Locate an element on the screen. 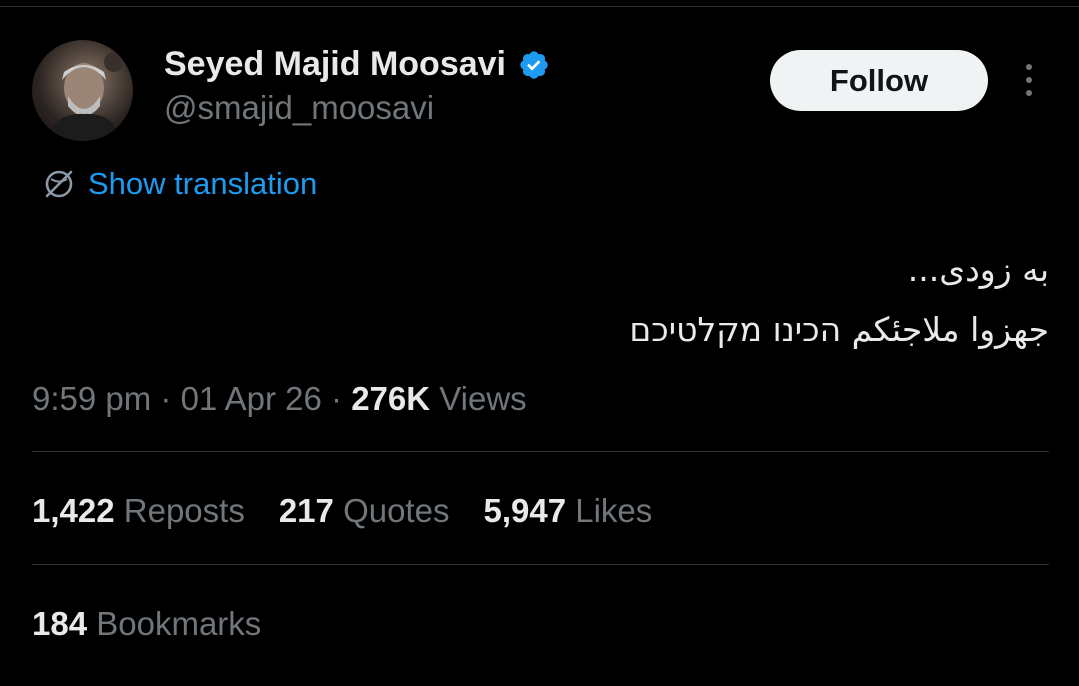 The height and width of the screenshot is (686, 1079). tweet-text: به زودی... جهزوا ملاجئكم הכינו מקלטיכם is located at coordinates (669, 300).